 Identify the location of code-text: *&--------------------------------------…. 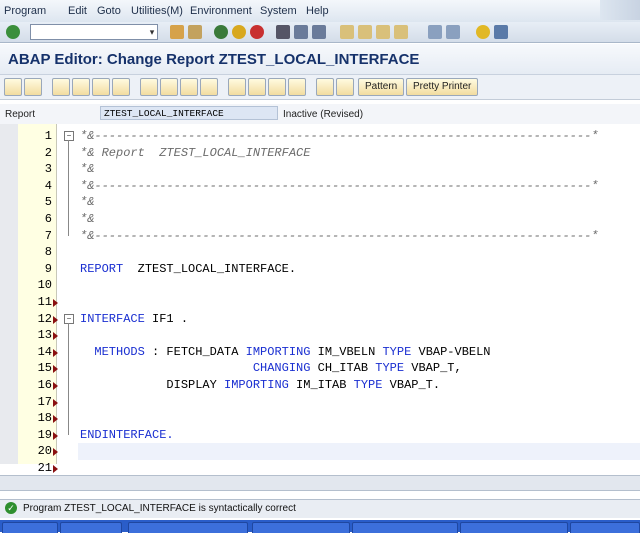
(339, 136).